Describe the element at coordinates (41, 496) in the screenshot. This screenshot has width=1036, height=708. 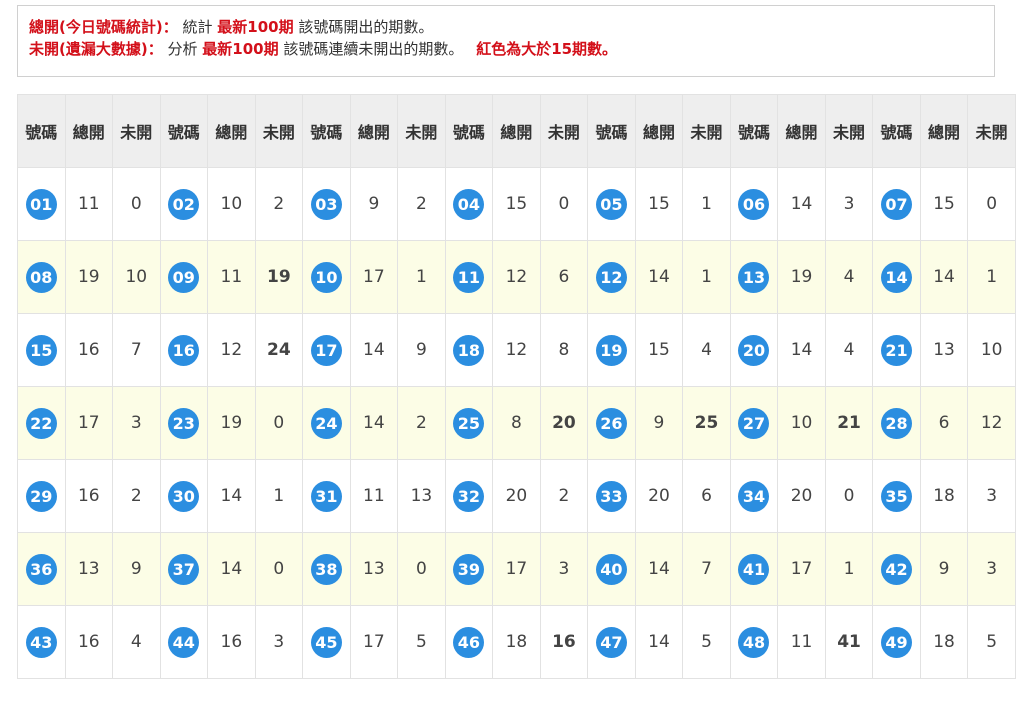
I see `number-cell: 29` at that location.